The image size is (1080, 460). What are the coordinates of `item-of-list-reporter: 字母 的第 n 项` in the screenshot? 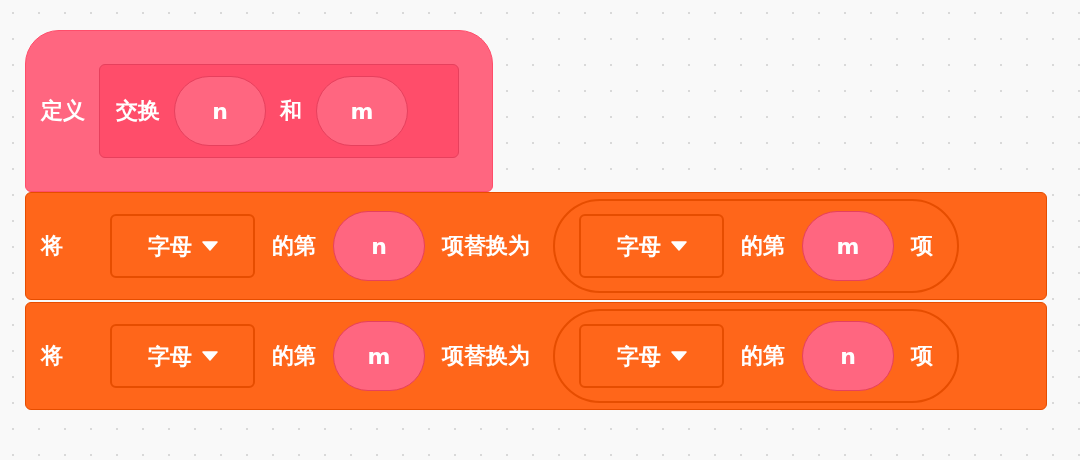 It's located at (756, 356).